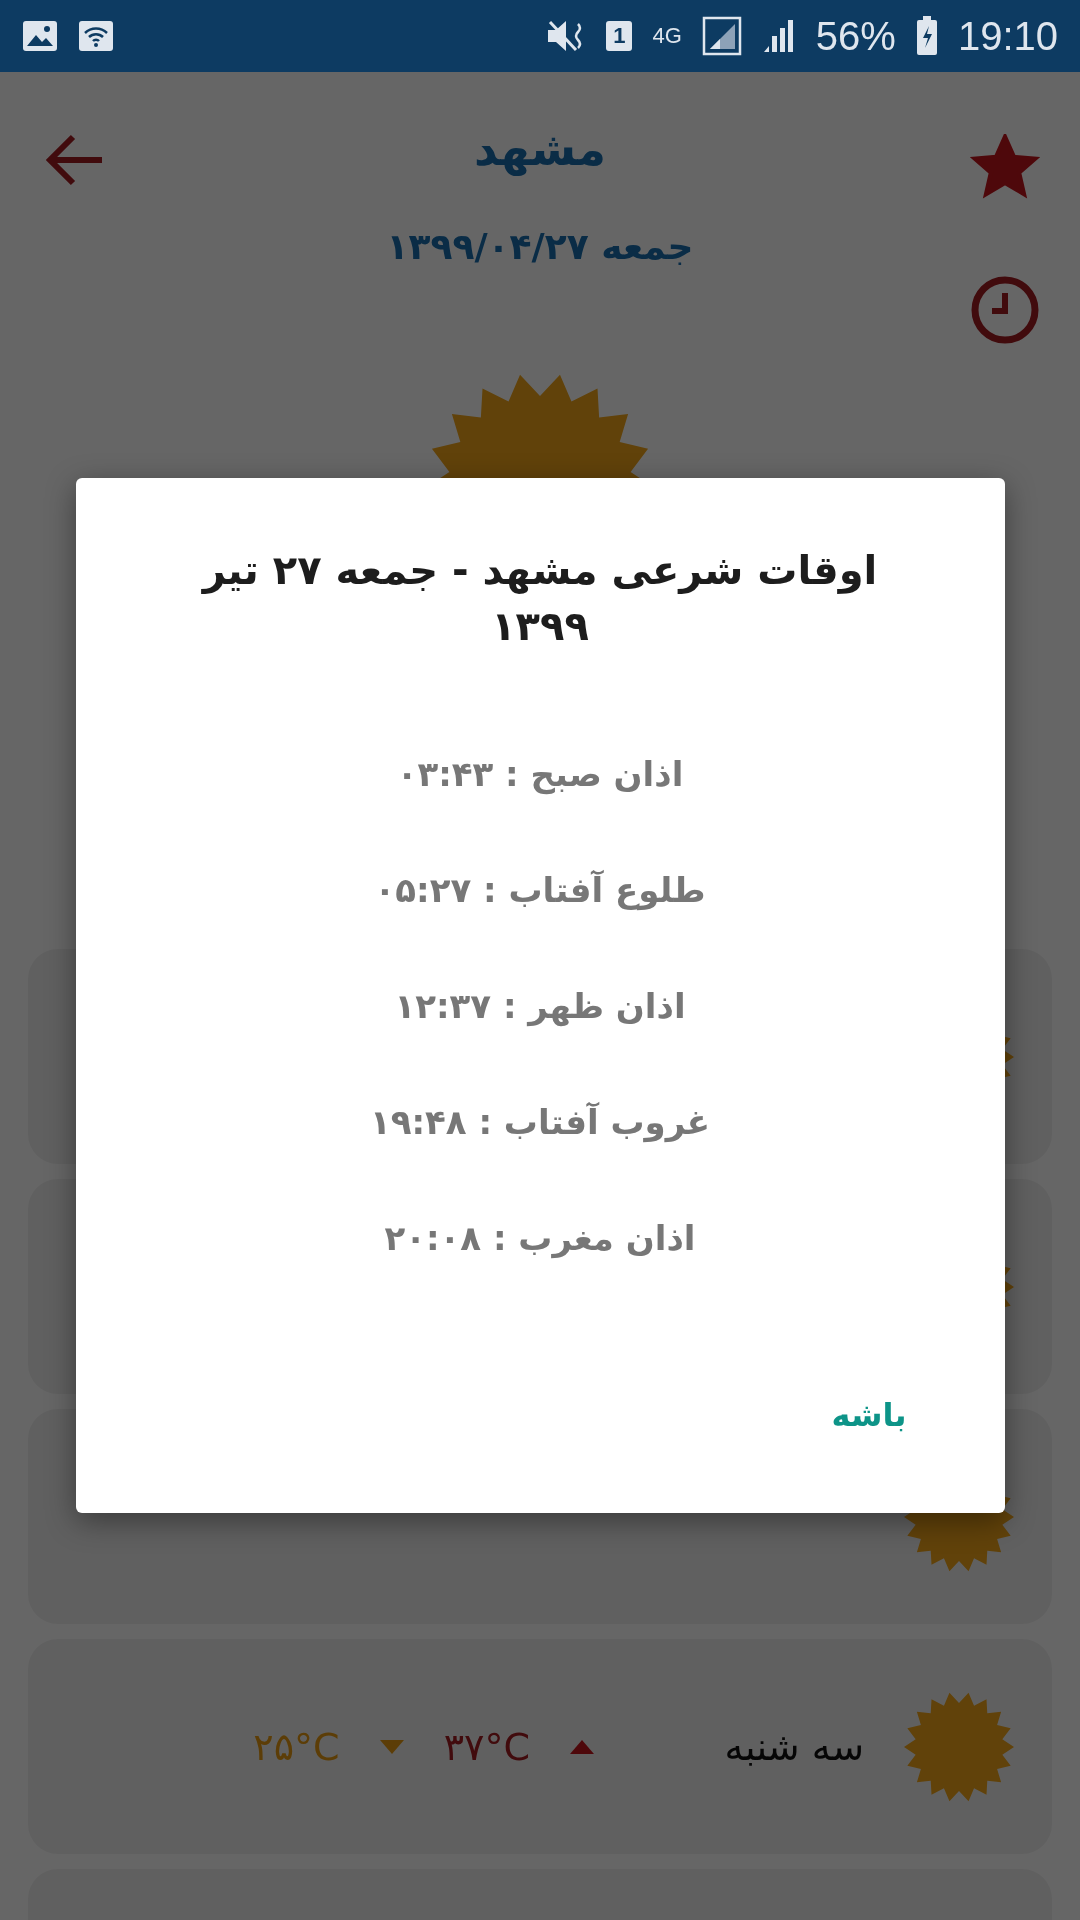 The image size is (1080, 1920). What do you see at coordinates (619, 36) in the screenshot?
I see `sim-indicator: 1` at bounding box center [619, 36].